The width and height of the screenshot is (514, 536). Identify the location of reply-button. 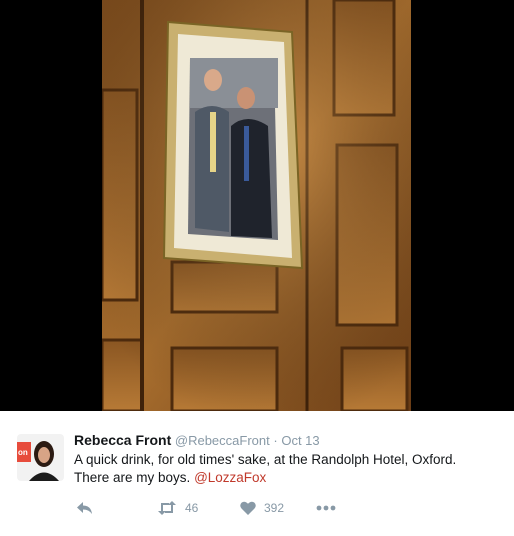
(84, 508).